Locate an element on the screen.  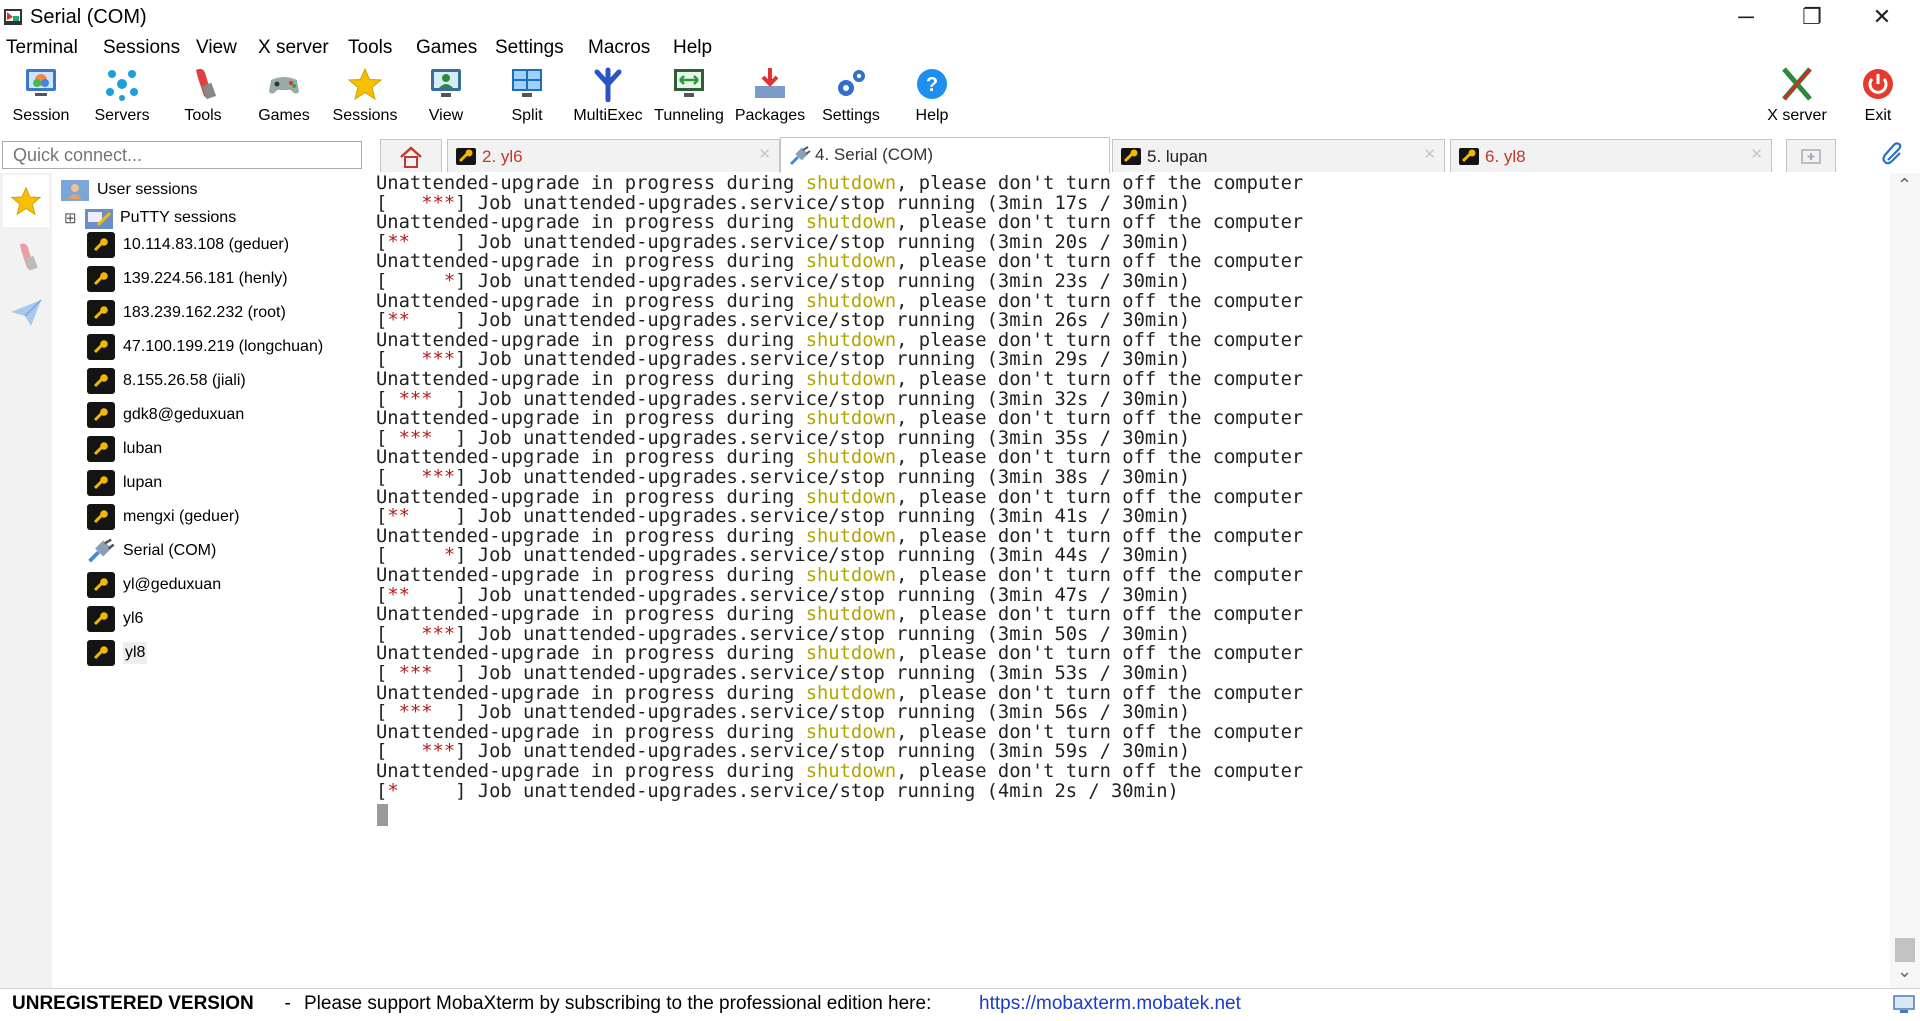
sessions-button: Sessions is located at coordinates (365, 97).